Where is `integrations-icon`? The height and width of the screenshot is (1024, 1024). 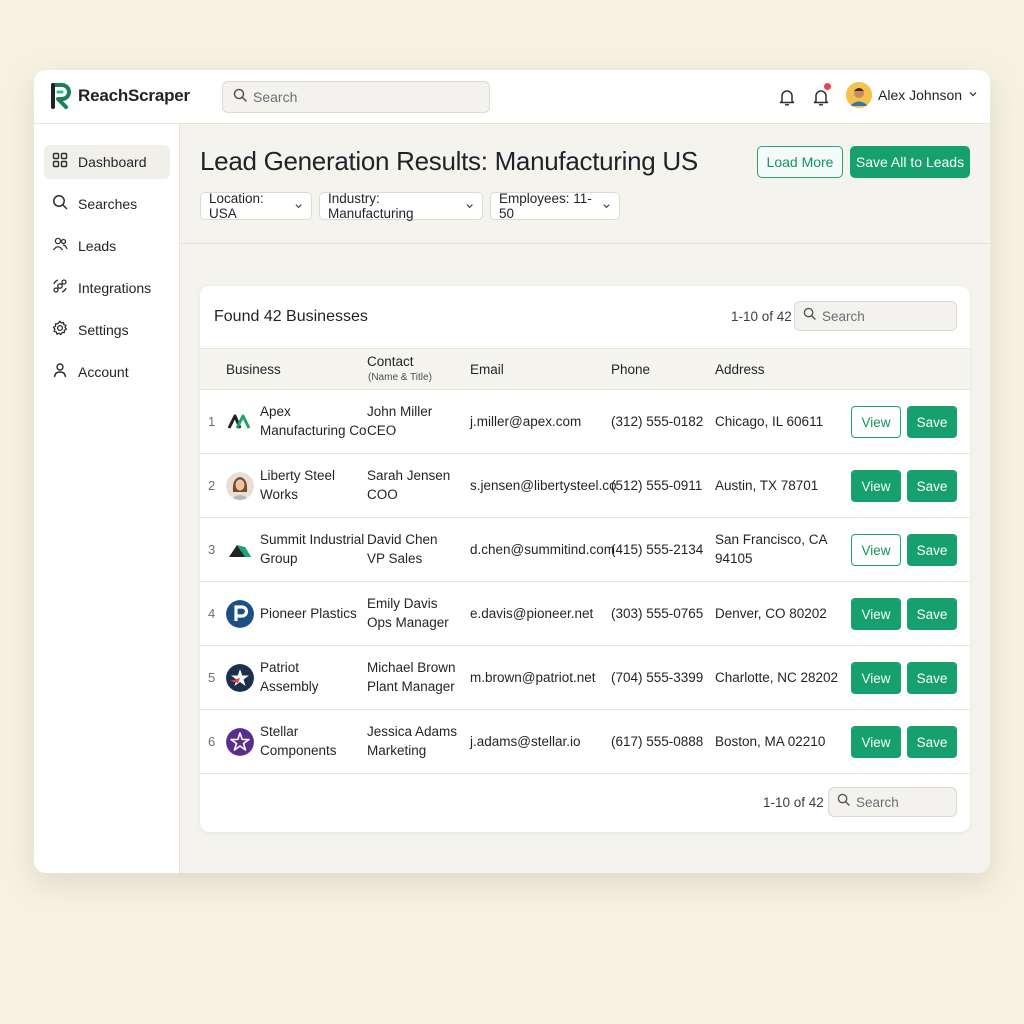 integrations-icon is located at coordinates (60, 288).